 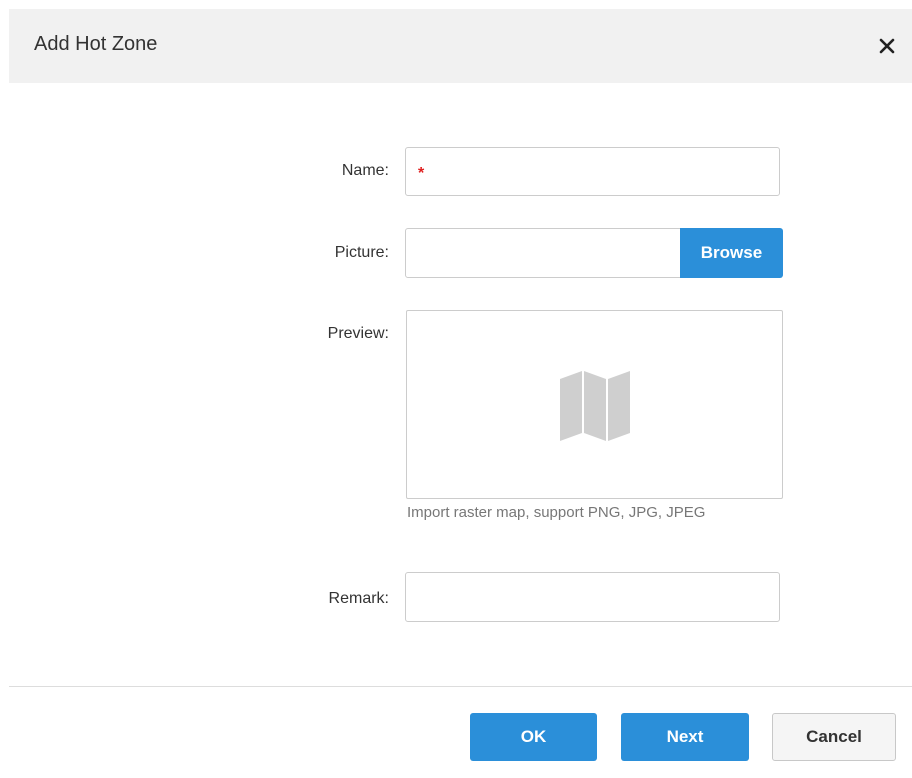 I want to click on close-icon, so click(x=887, y=46).